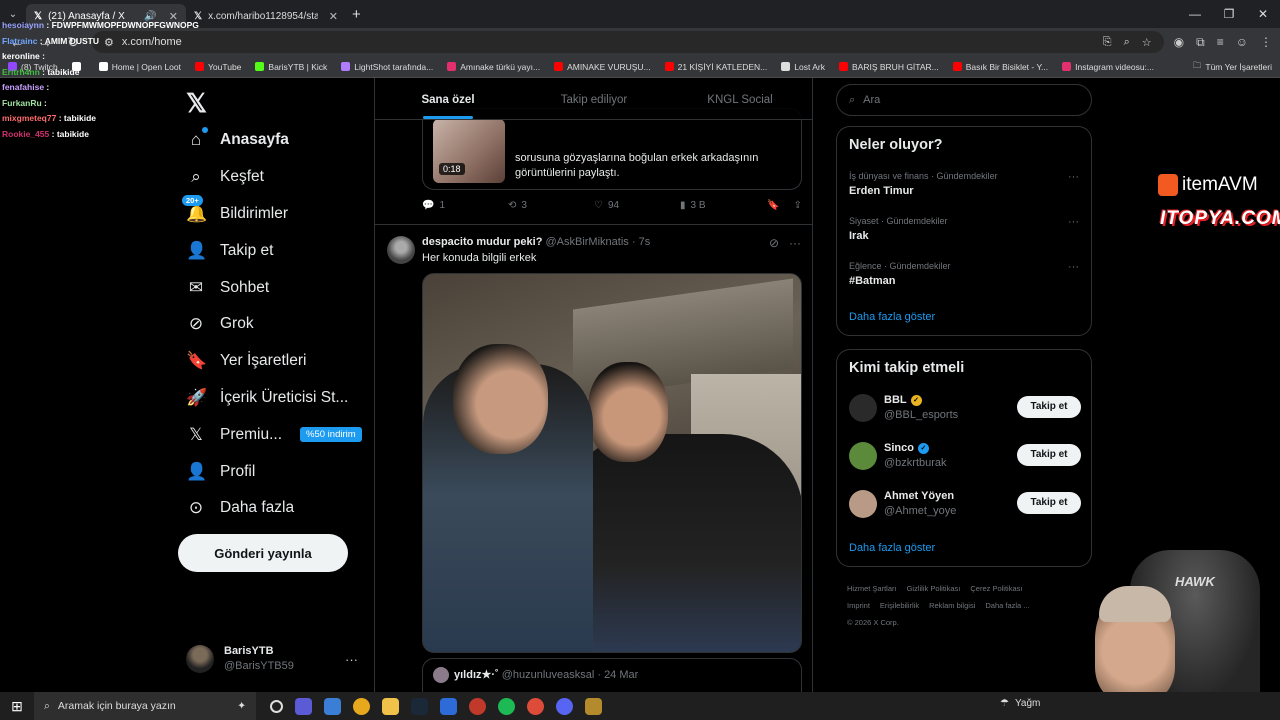 Image resolution: width=1280 pixels, height=720 pixels. What do you see at coordinates (723, 205) in the screenshot?
I see `views-button: ▮ 3 B` at bounding box center [723, 205].